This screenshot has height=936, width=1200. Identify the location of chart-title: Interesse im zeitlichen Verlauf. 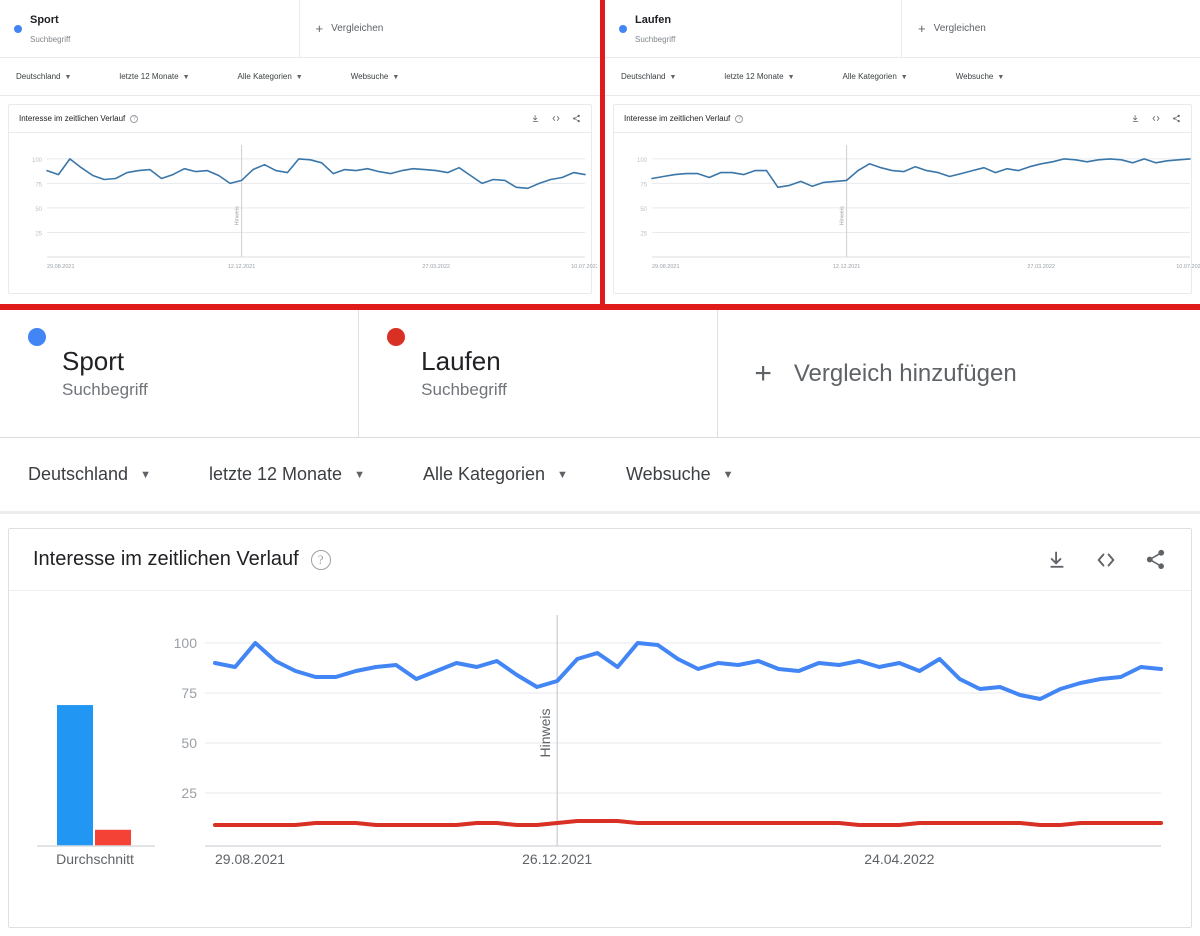
(166, 559).